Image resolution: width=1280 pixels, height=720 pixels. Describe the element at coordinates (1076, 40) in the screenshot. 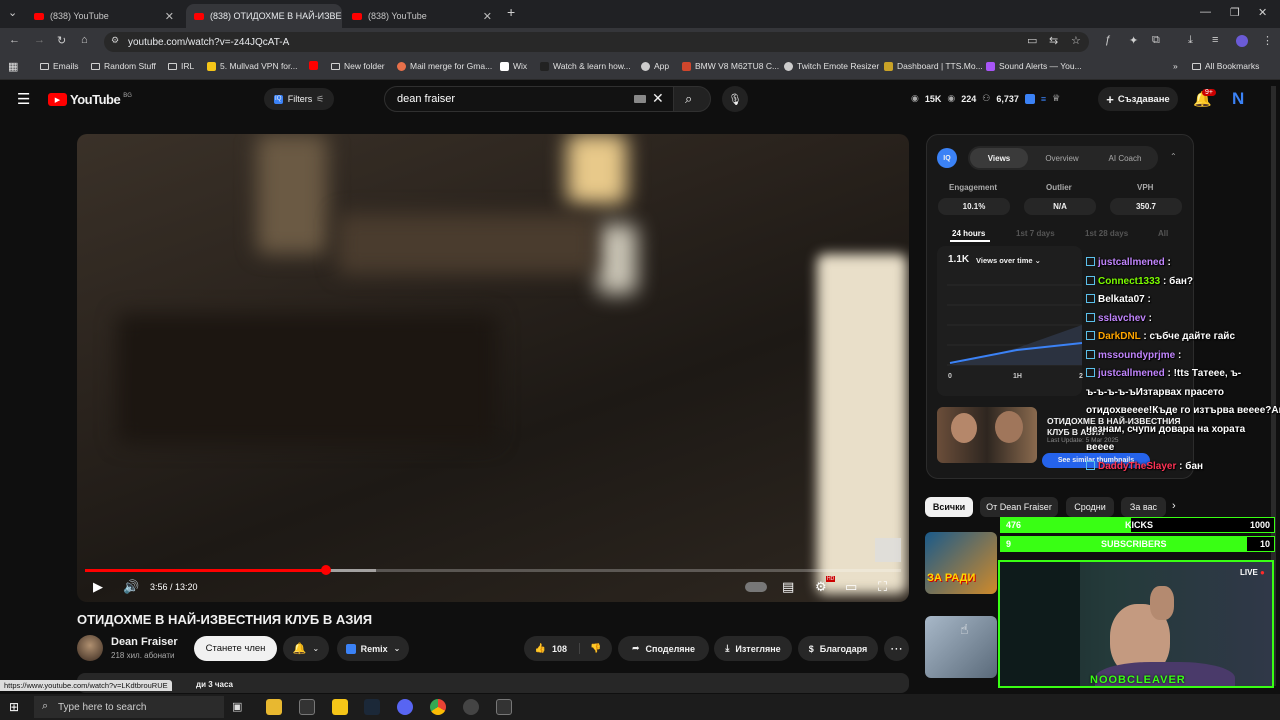

I see `bookmark-star-icon: ☆` at that location.